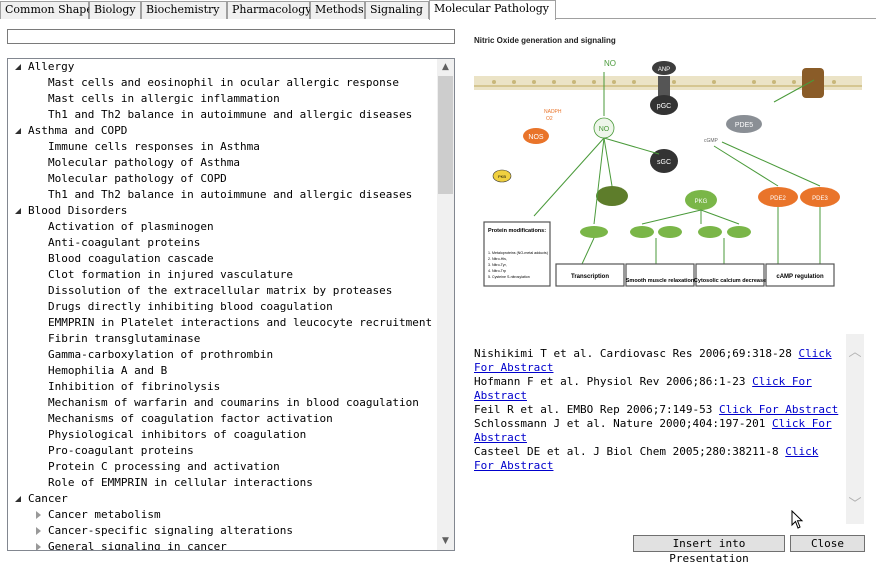  What do you see at coordinates (222, 131) in the screenshot?
I see `tree-category-asthma: Asthma and COPD` at bounding box center [222, 131].